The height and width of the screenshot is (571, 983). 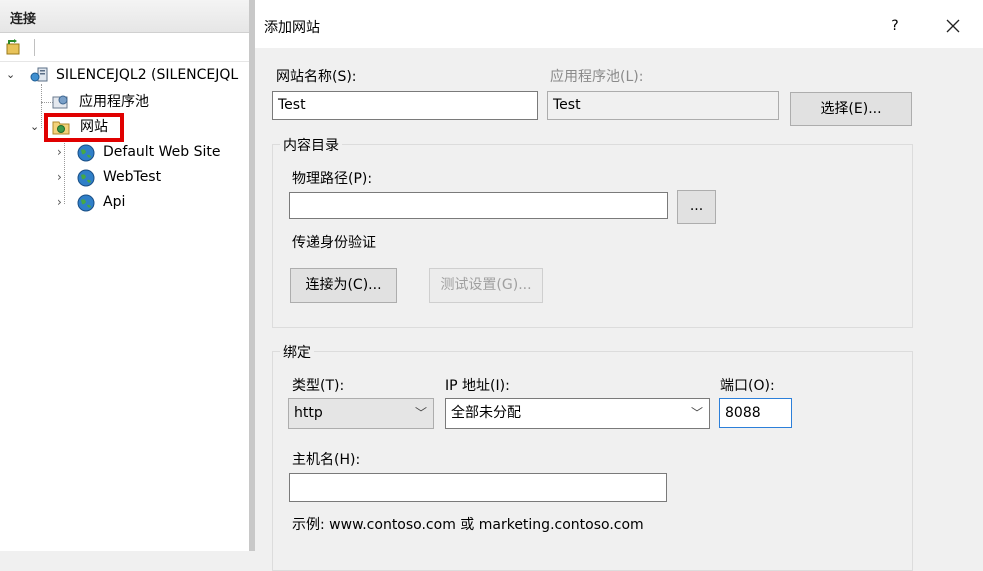 What do you see at coordinates (124, 47) in the screenshot?
I see `connections-toolbar` at bounding box center [124, 47].